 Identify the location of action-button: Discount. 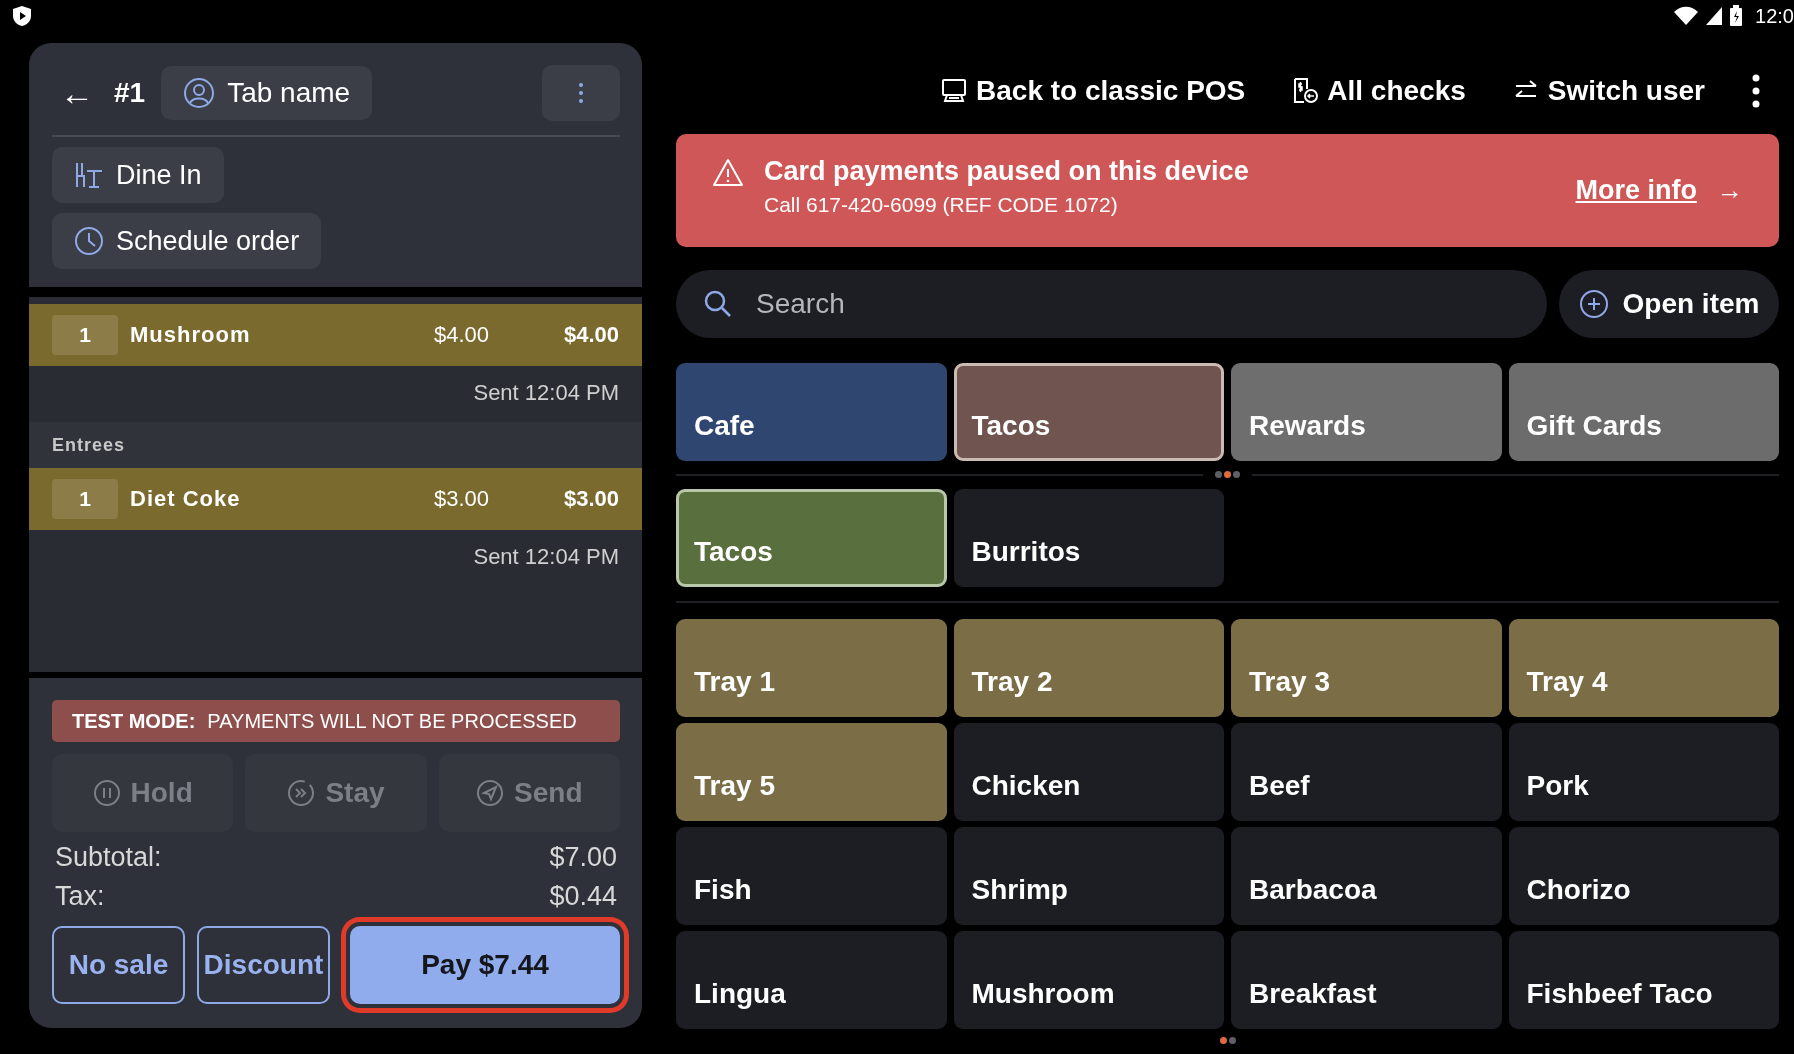
(263, 965).